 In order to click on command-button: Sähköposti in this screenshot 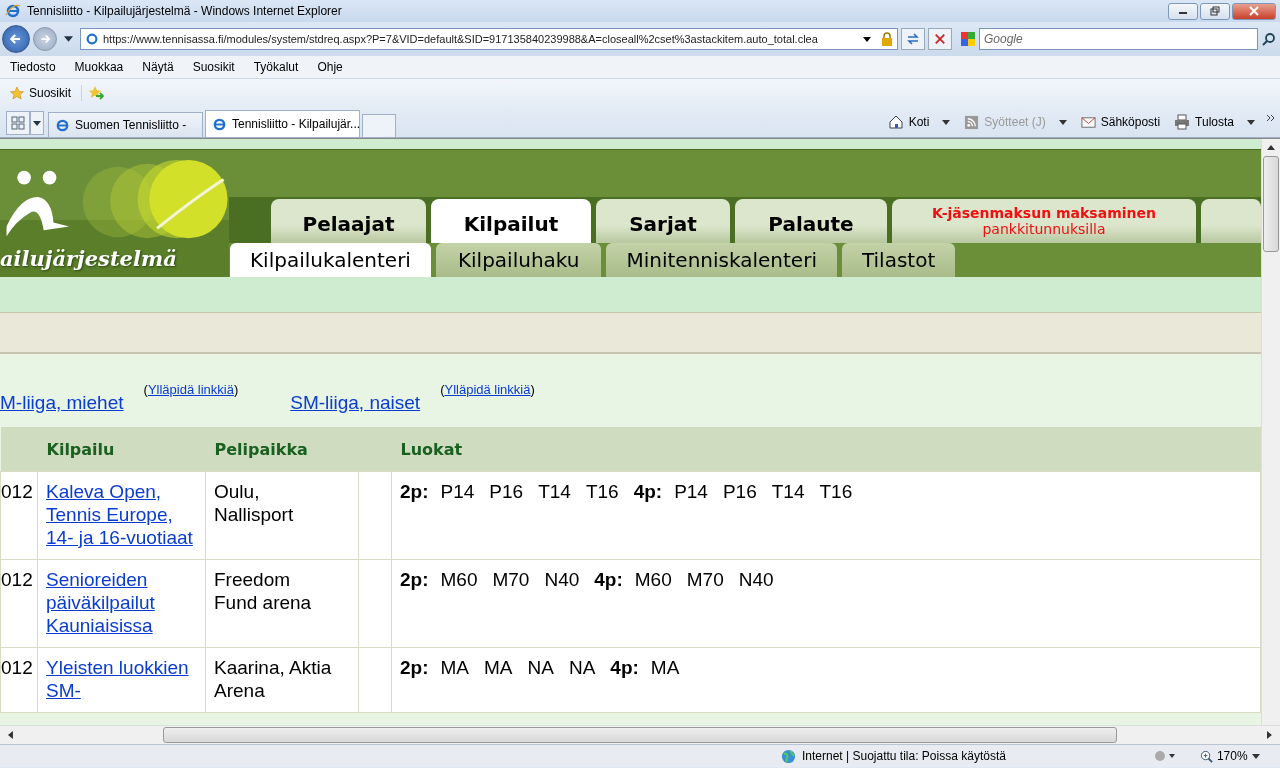, I will do `click(1120, 122)`.